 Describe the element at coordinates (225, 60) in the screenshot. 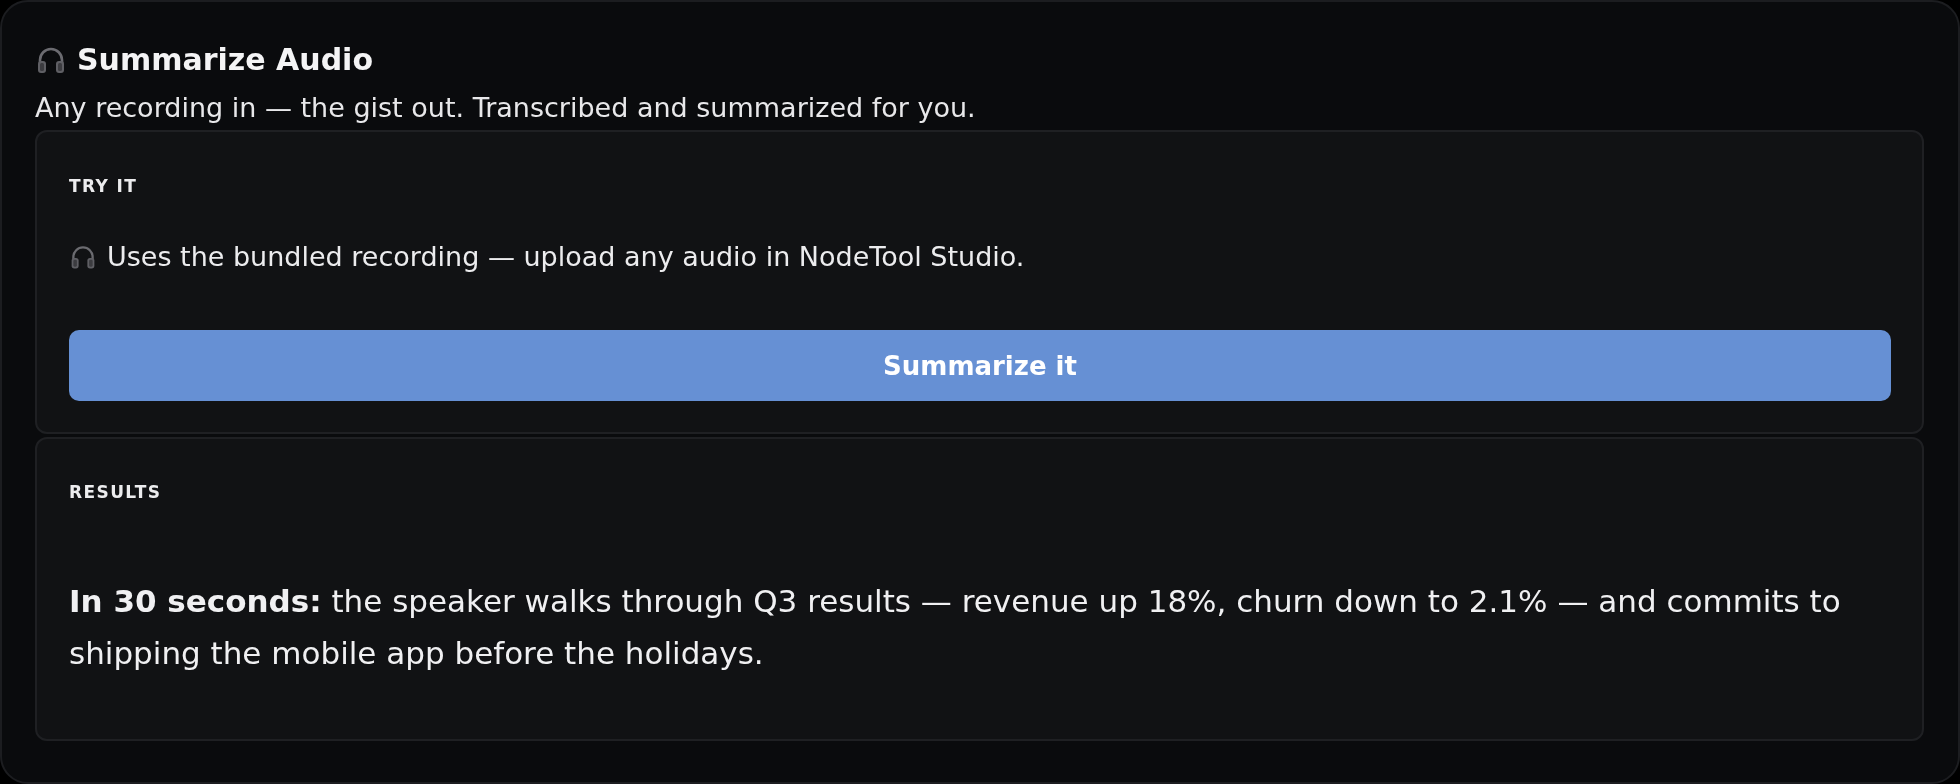

I see `page-title: Summarize Audio` at that location.